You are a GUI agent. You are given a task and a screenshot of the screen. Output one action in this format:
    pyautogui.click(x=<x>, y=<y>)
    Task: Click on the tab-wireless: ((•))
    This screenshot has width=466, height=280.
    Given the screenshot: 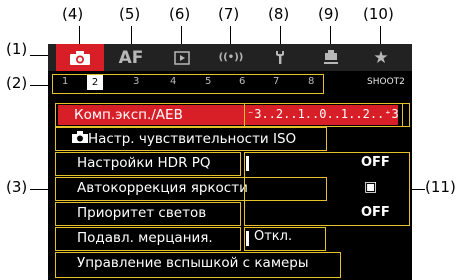 What is the action you would take?
    pyautogui.click(x=231, y=57)
    